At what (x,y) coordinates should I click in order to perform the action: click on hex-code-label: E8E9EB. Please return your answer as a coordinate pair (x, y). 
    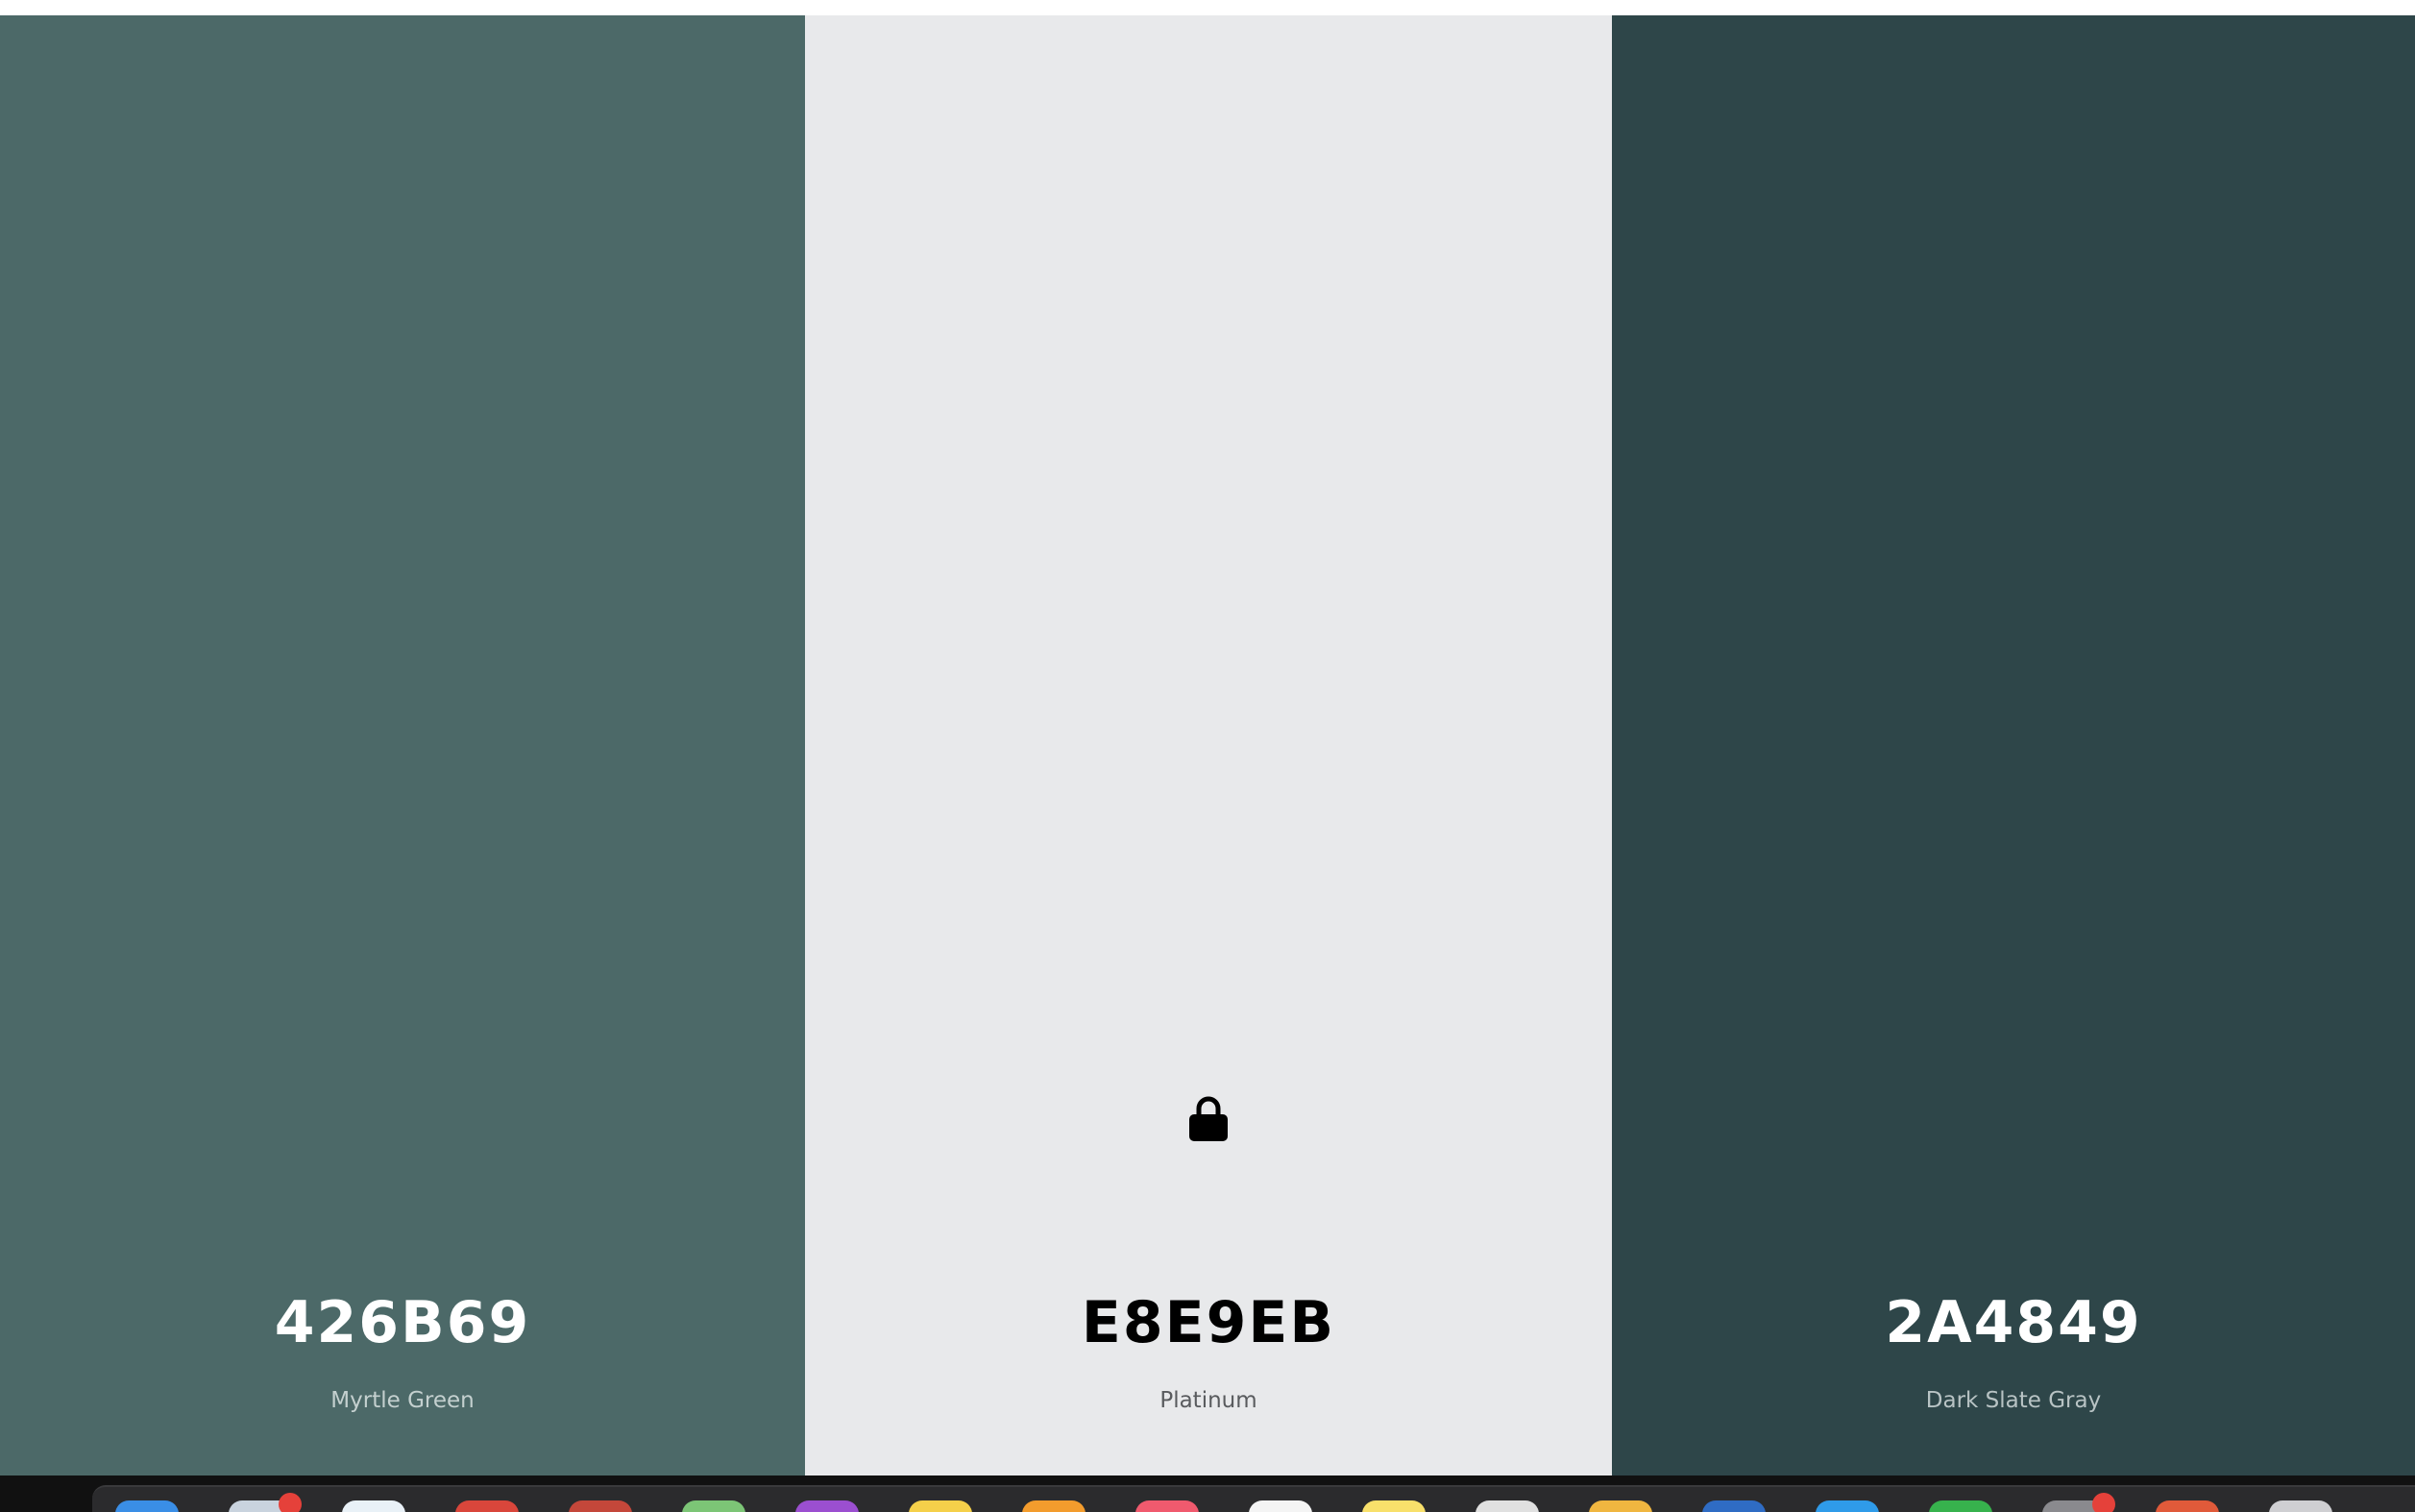
    Looking at the image, I should click on (1208, 1323).